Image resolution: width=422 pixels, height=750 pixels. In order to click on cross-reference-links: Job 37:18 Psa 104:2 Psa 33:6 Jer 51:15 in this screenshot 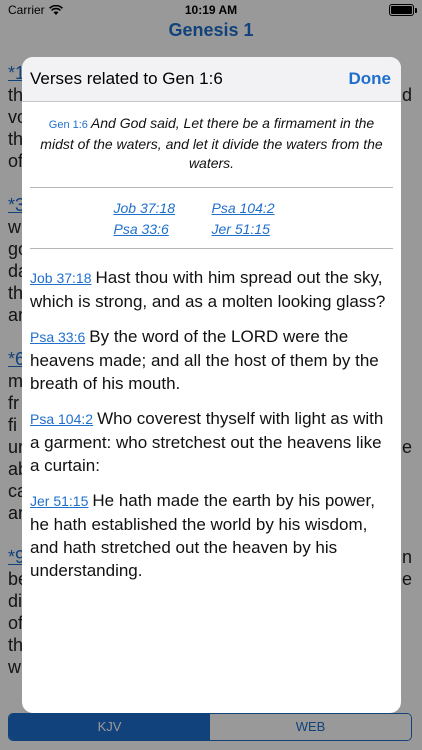, I will do `click(211, 218)`.